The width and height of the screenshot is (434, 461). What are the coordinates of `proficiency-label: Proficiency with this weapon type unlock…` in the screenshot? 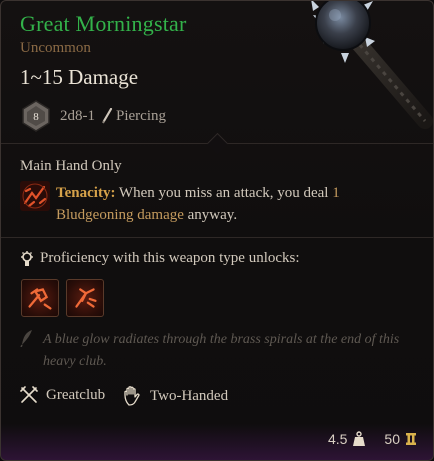 It's located at (170, 258).